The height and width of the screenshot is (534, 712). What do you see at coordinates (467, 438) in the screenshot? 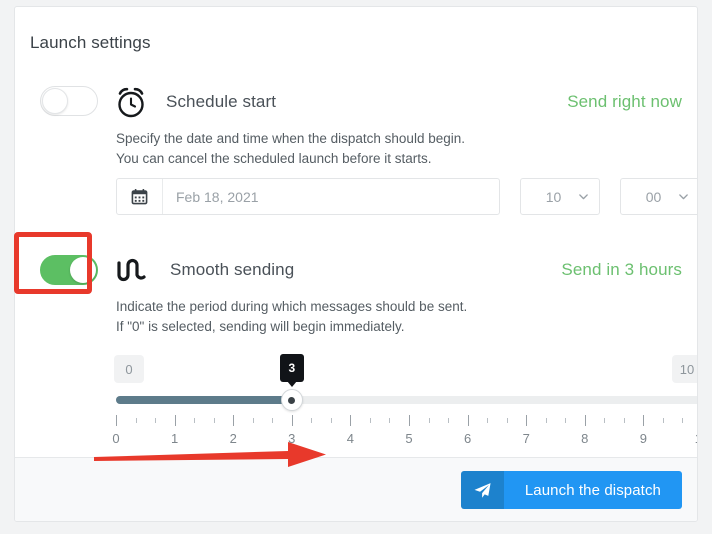
I see `slider-tick-label: 6` at bounding box center [467, 438].